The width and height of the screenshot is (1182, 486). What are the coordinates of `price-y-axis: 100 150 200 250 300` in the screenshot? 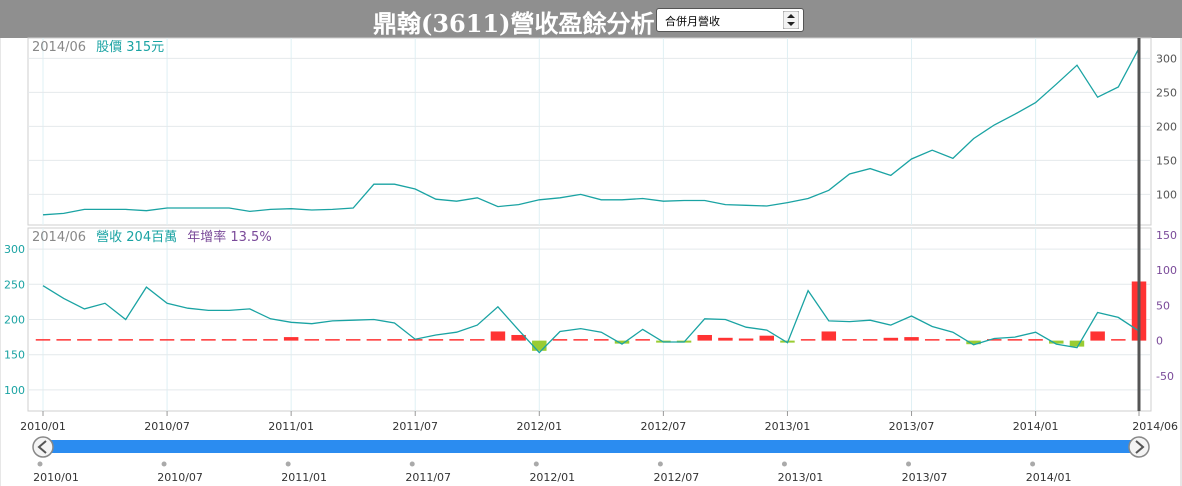 It's located at (1166, 126).